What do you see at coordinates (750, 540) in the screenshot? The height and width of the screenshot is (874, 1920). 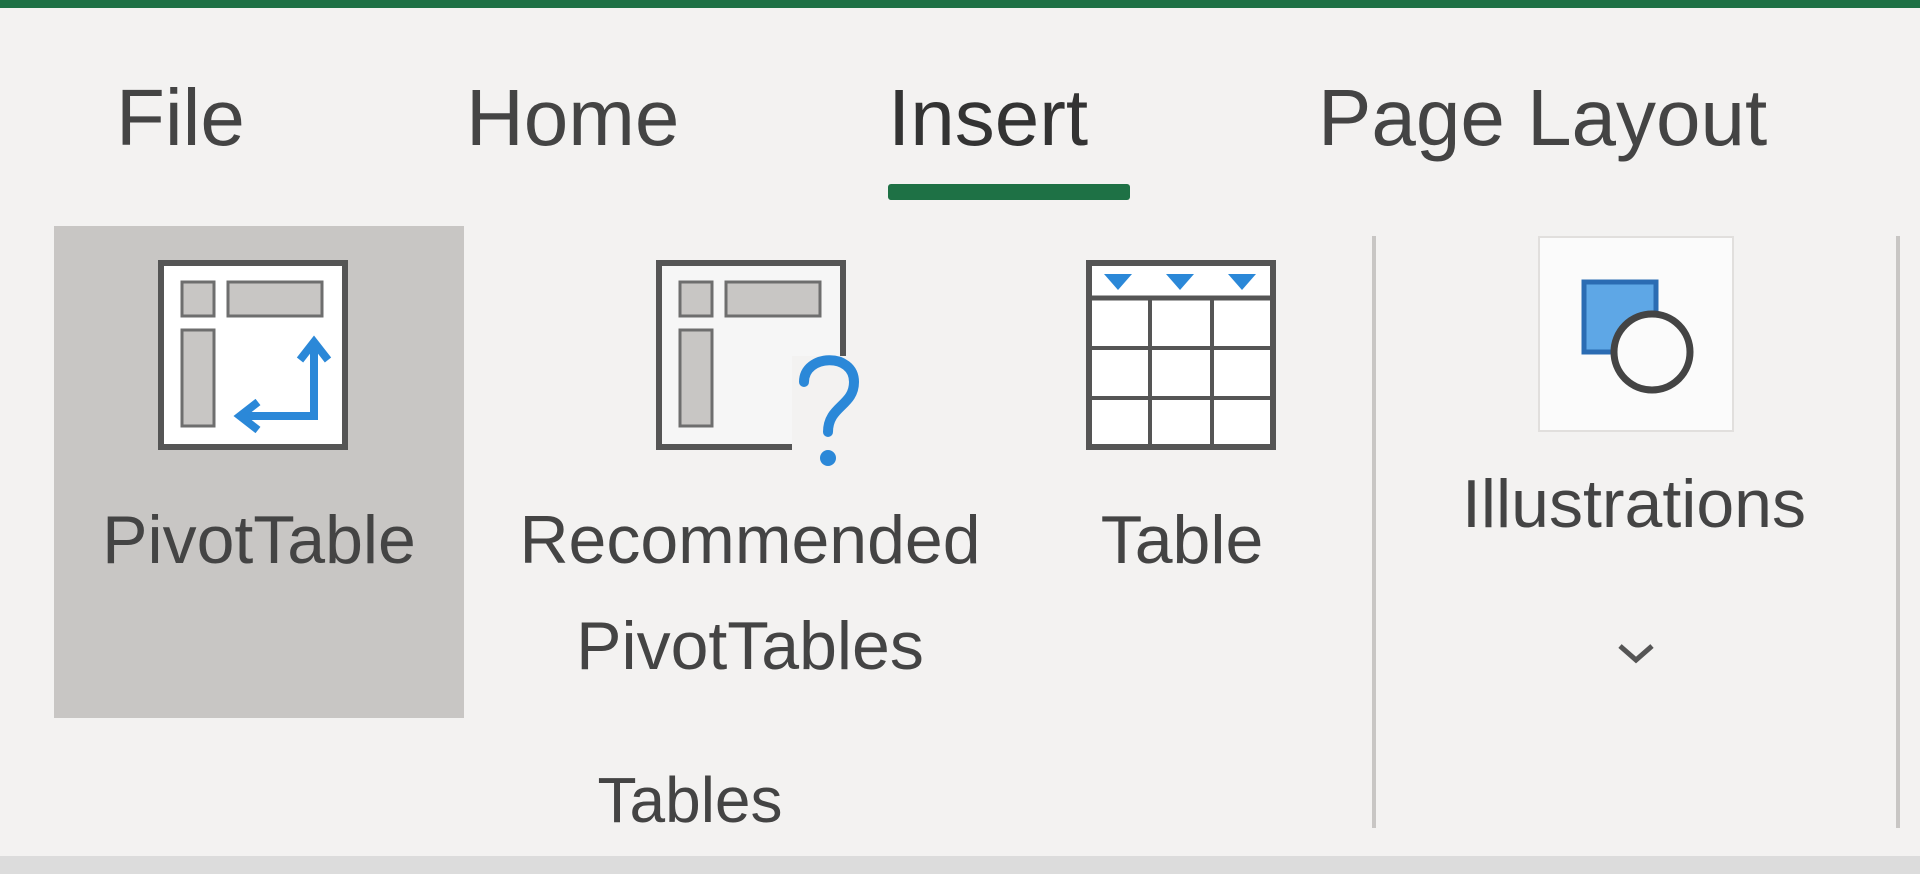 I see `recommended-label-line1: Recommended` at bounding box center [750, 540].